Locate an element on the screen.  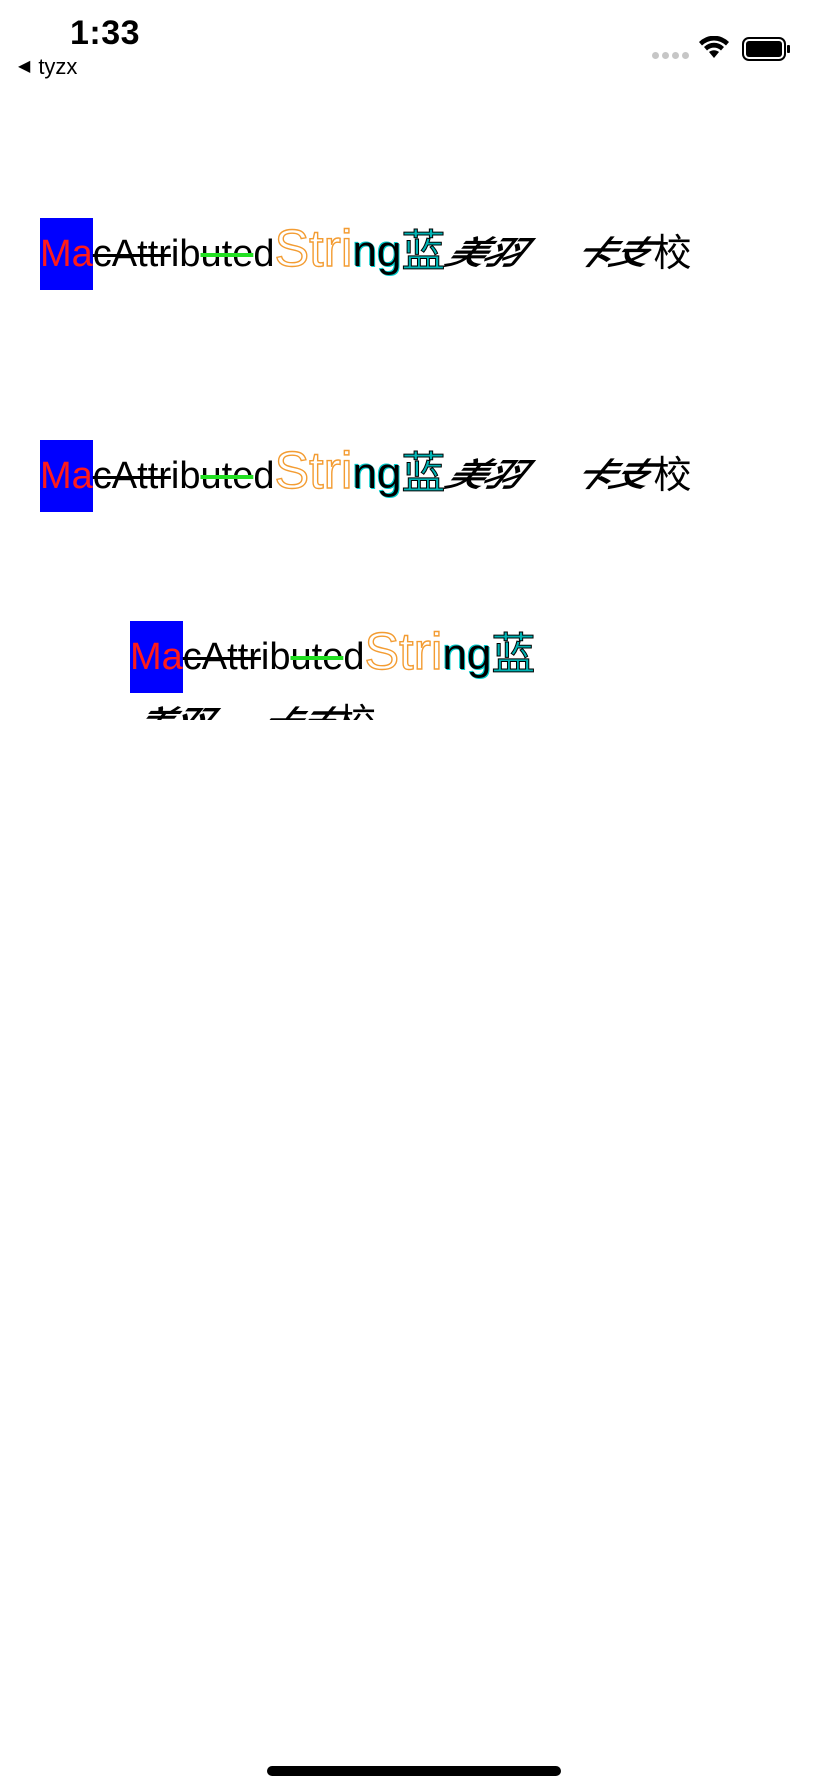
back-triangle-icon: ◀ is located at coordinates (24, 66).